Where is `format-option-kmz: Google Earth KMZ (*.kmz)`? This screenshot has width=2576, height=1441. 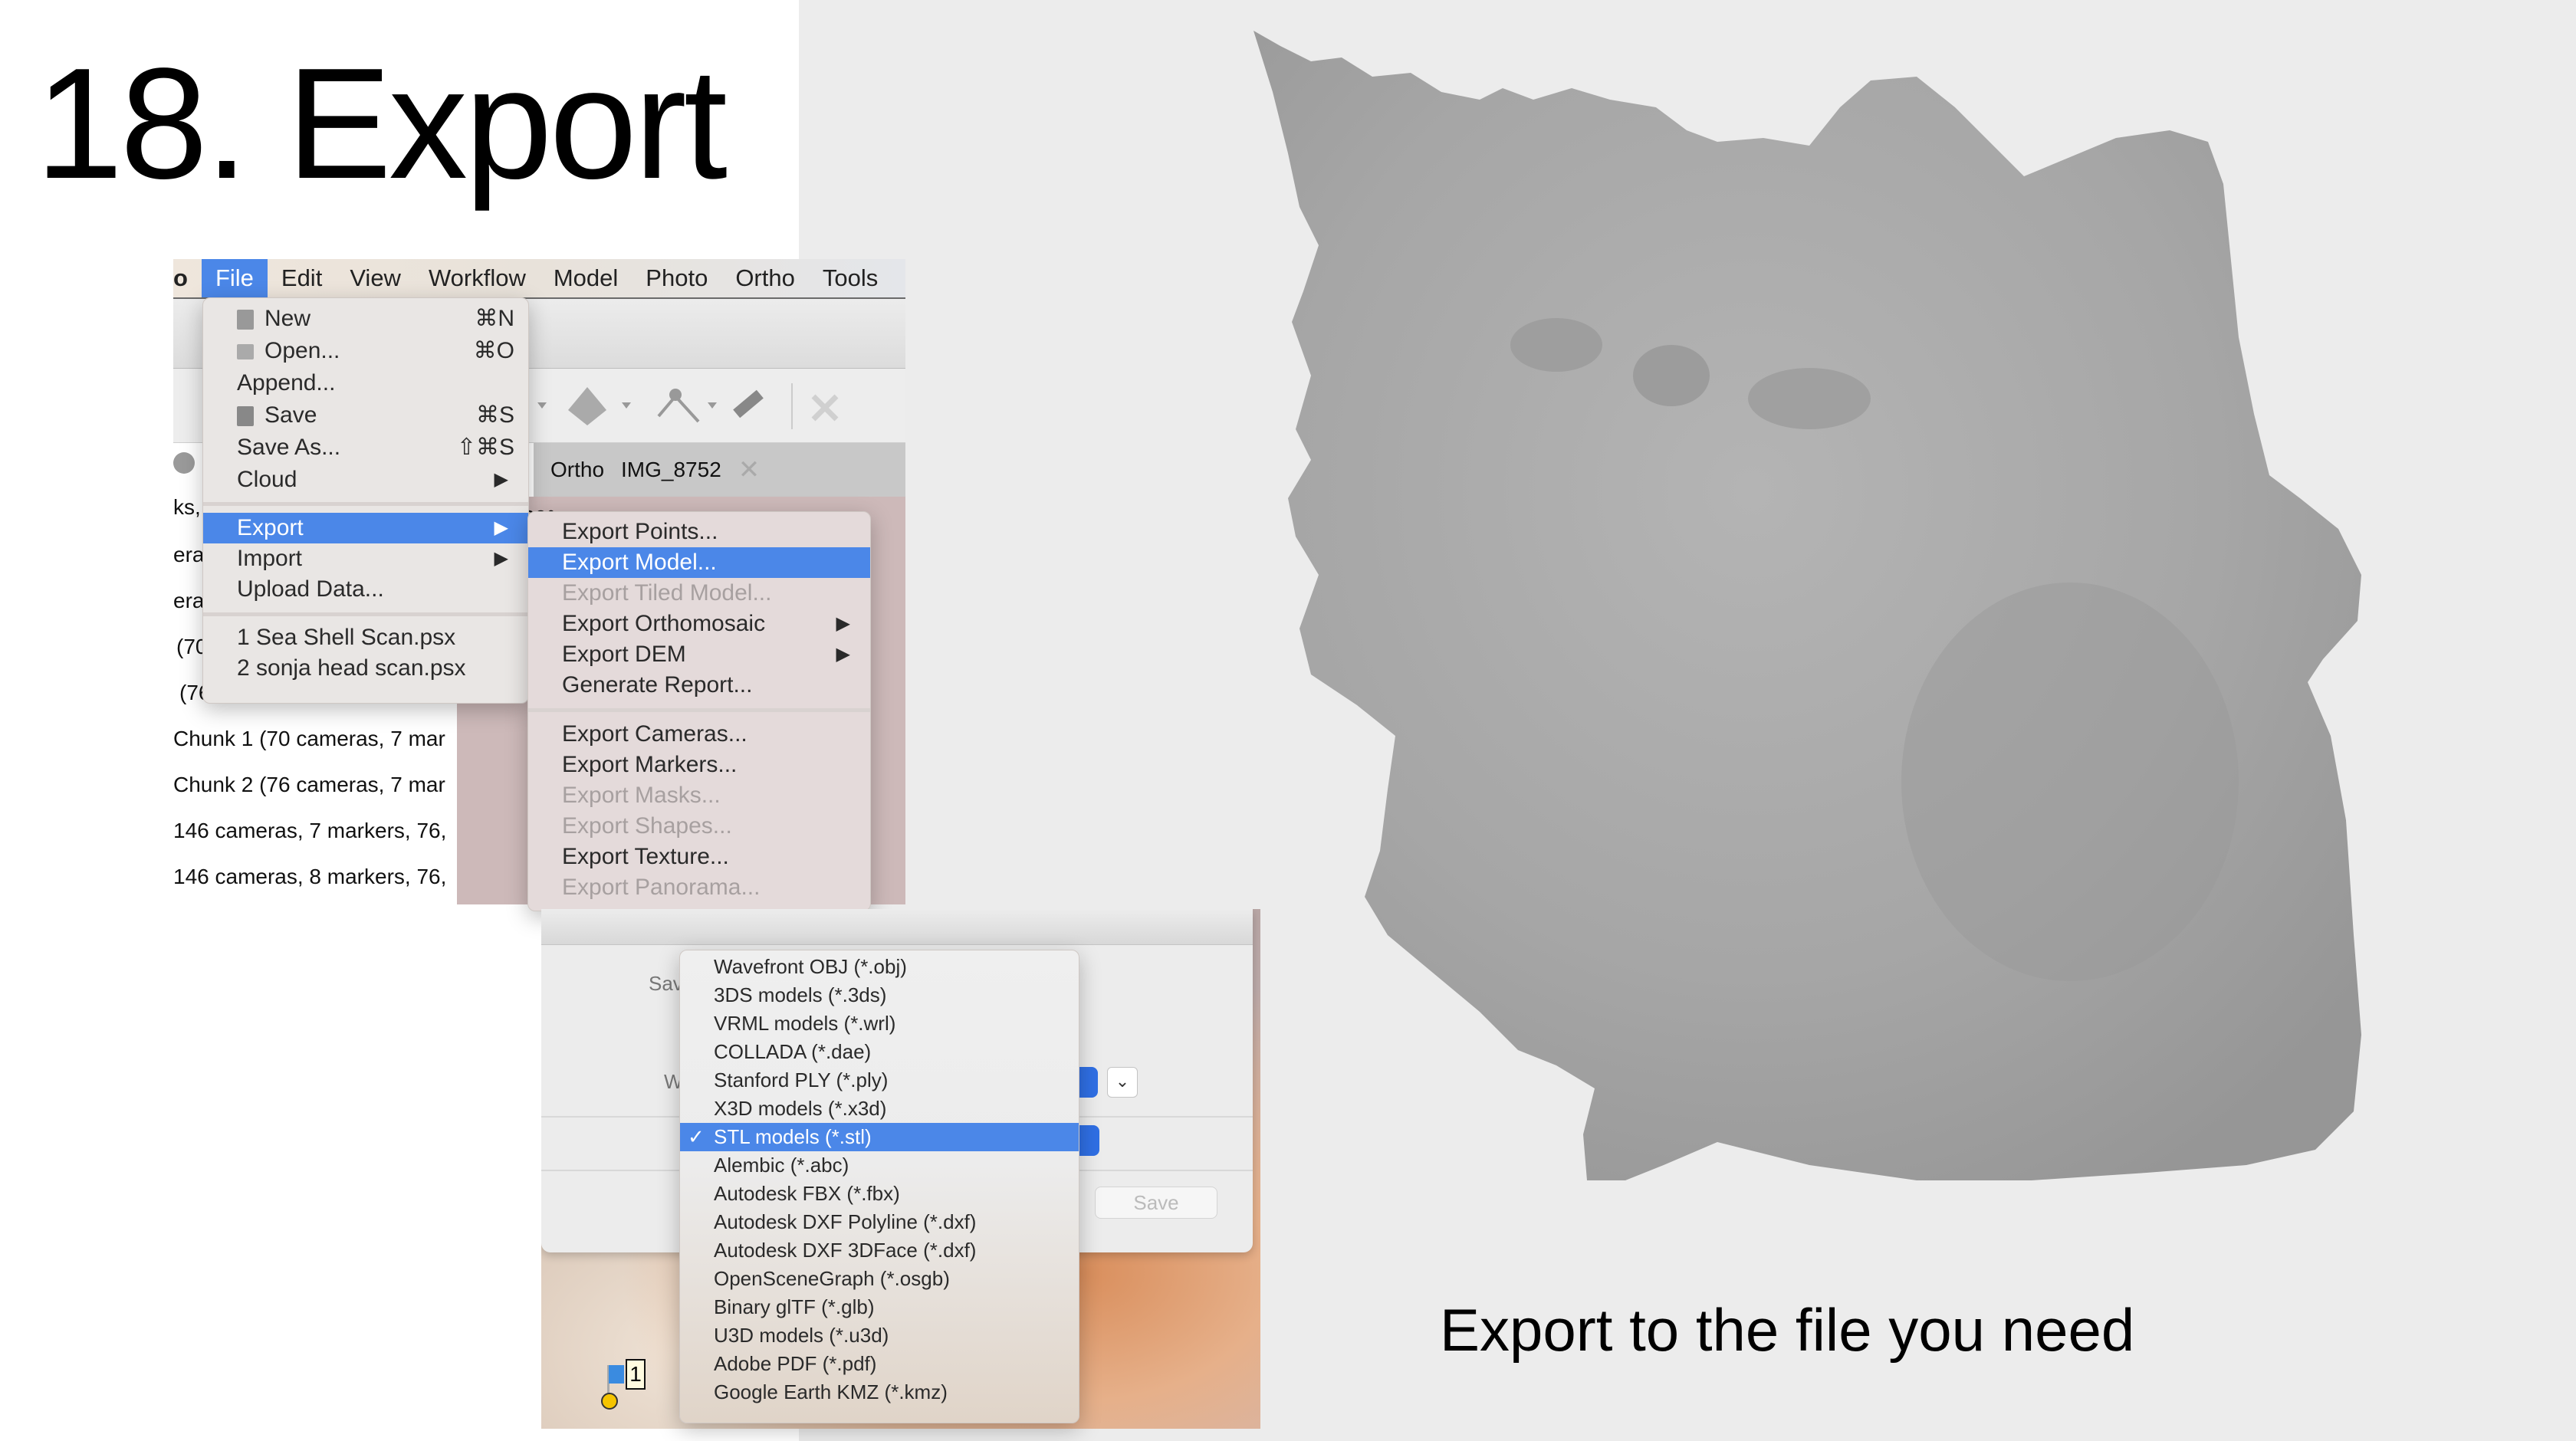
format-option-kmz: Google Earth KMZ (*.kmz) is located at coordinates (879, 1393).